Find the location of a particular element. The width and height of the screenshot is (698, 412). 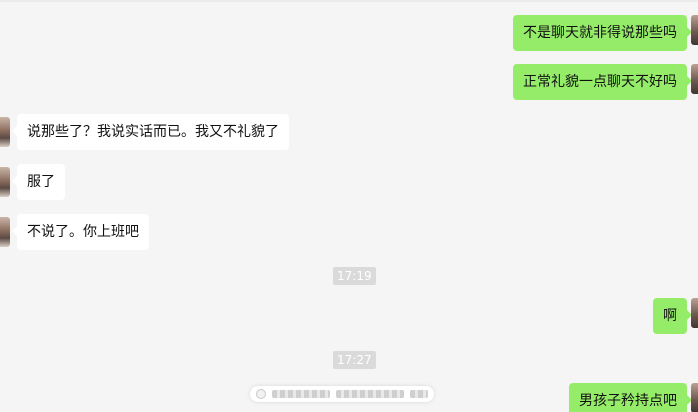

top-divider is located at coordinates (349, 1).